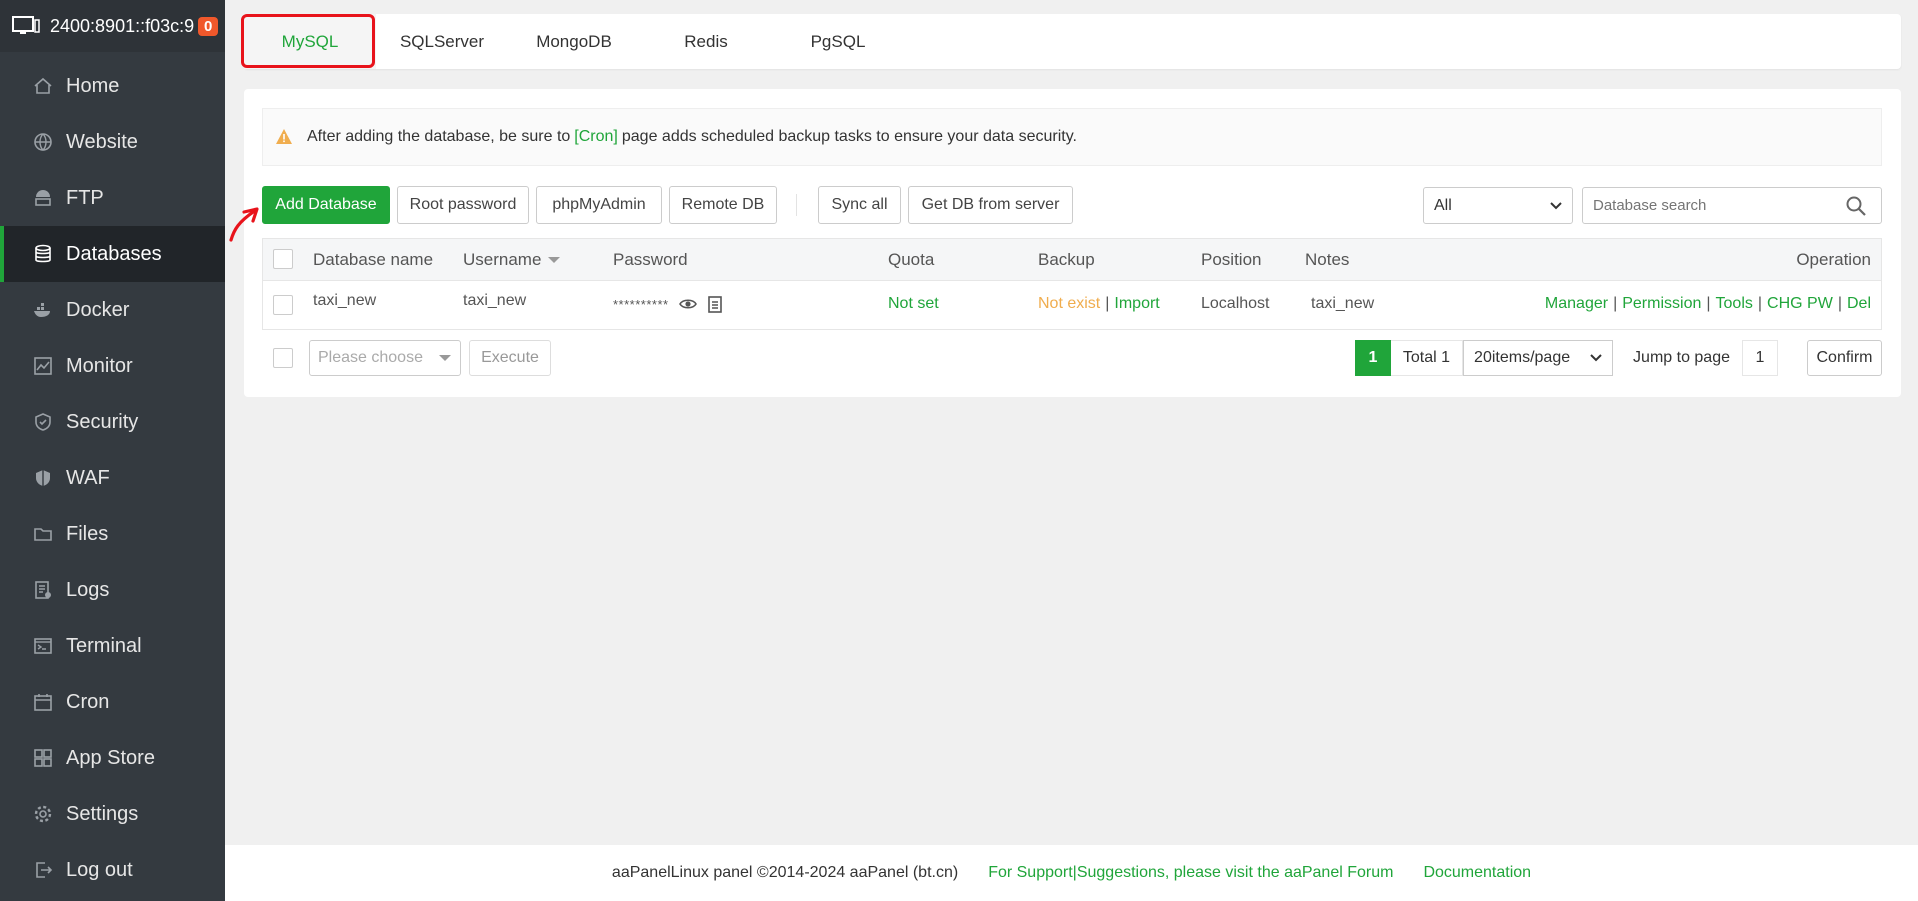 This screenshot has height=901, width=1918. Describe the element at coordinates (1069, 303) in the screenshot. I see `backup-status: Not exist` at that location.